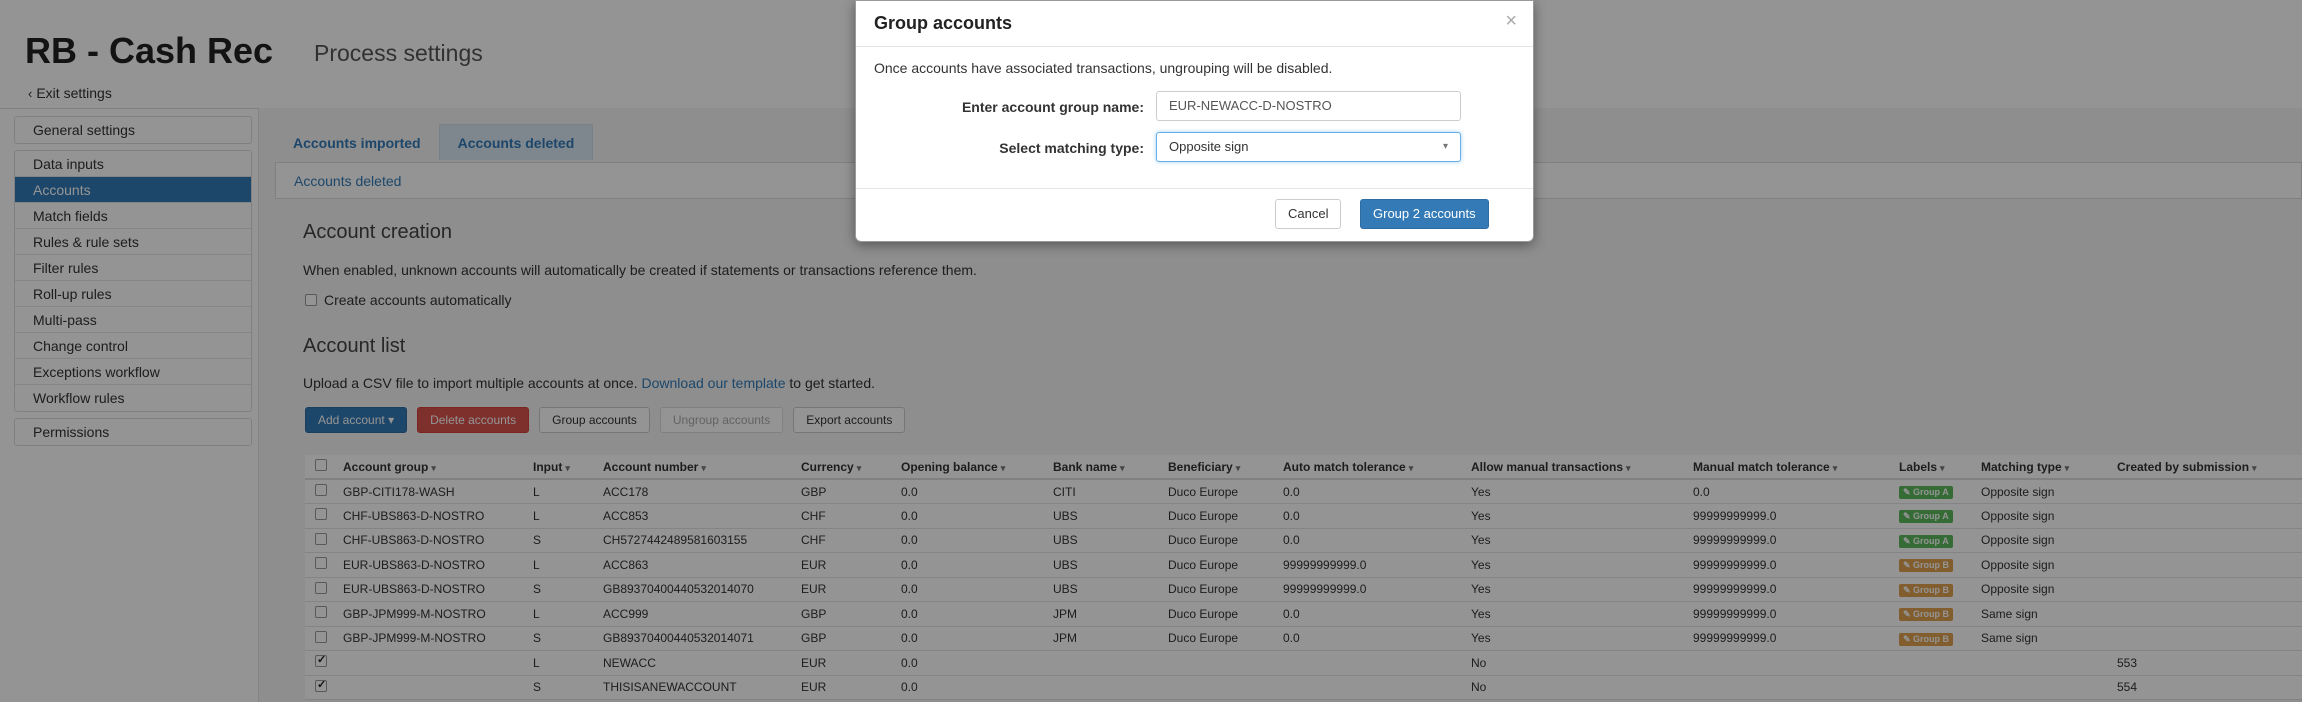  What do you see at coordinates (1511, 21) in the screenshot?
I see `close-icon: ×` at bounding box center [1511, 21].